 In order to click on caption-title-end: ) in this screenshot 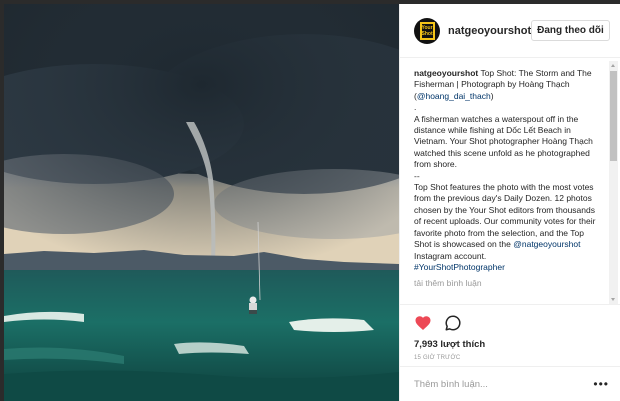, I will do `click(492, 95)`.